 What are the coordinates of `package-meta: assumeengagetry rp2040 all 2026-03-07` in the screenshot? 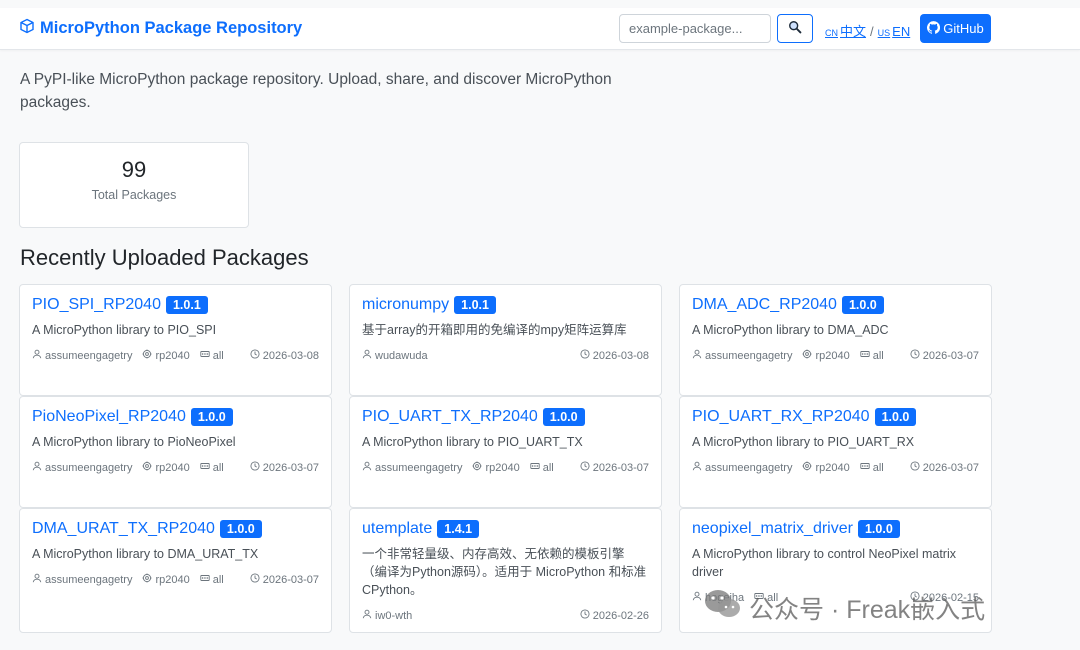 It's located at (835, 355).